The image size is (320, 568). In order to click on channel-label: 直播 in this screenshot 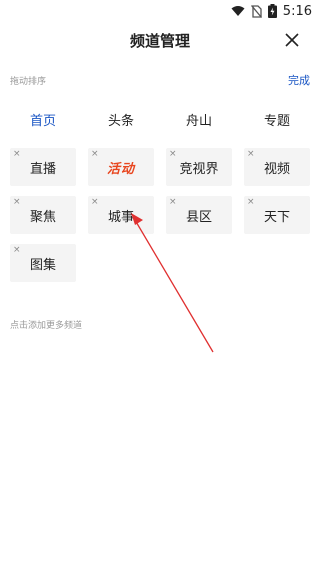, I will do `click(42, 169)`.